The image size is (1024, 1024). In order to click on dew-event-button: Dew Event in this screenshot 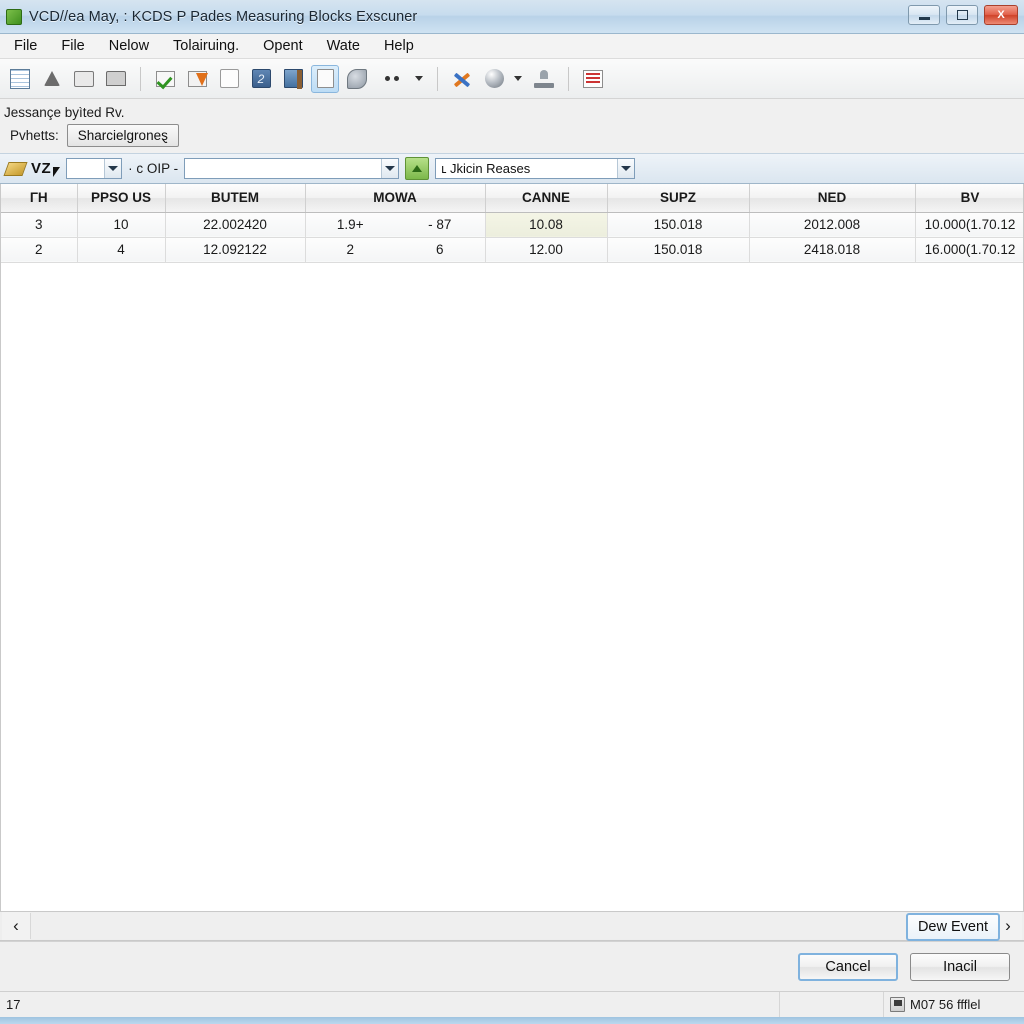, I will do `click(953, 927)`.